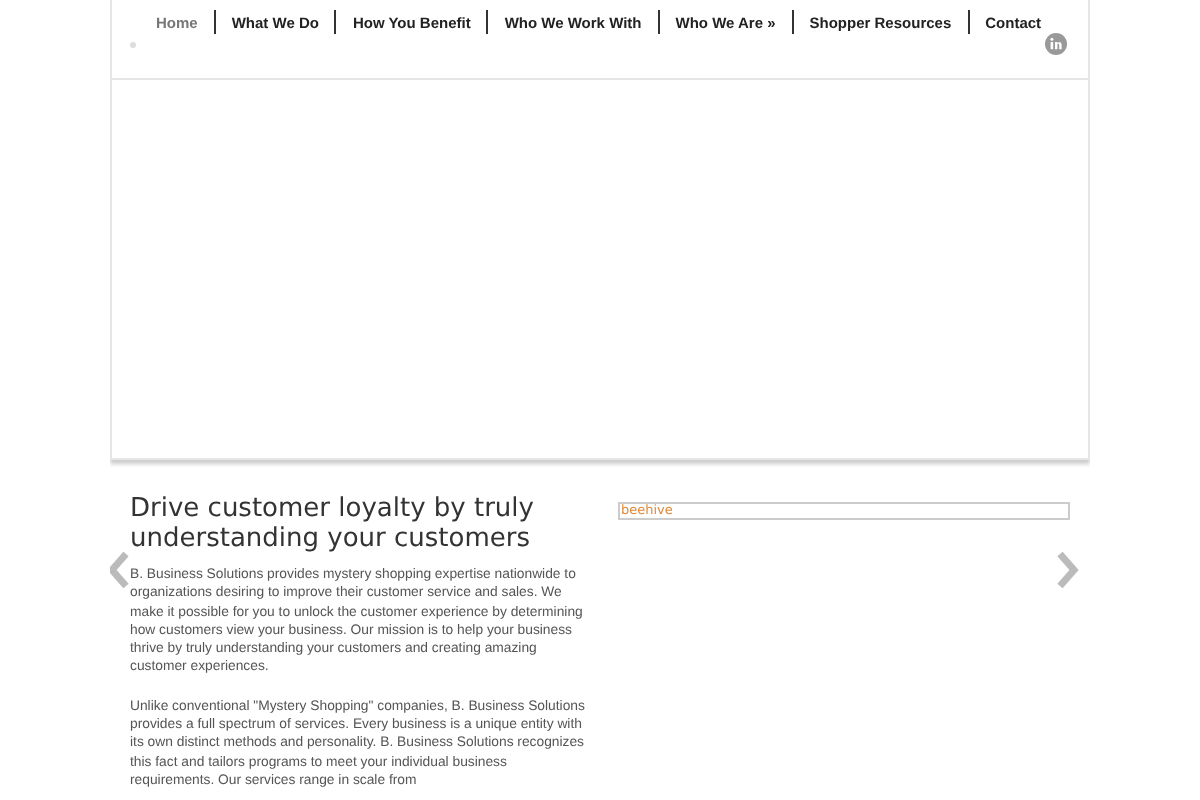  What do you see at coordinates (1068, 570) in the screenshot?
I see `chevron-right-icon` at bounding box center [1068, 570].